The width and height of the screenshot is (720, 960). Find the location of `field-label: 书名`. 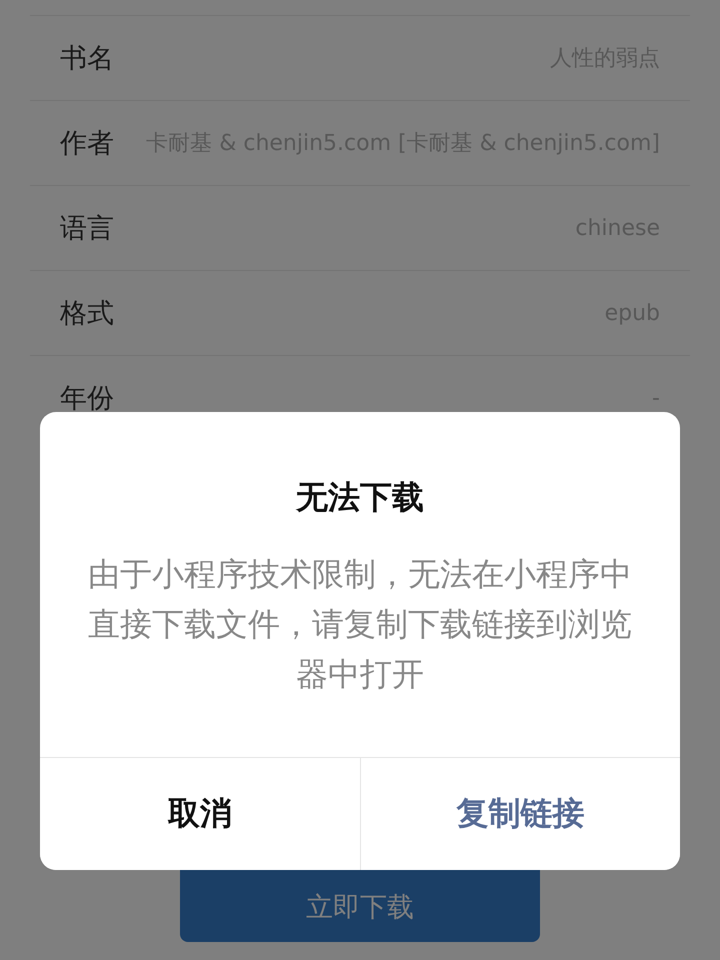

field-label: 书名 is located at coordinates (87, 59).